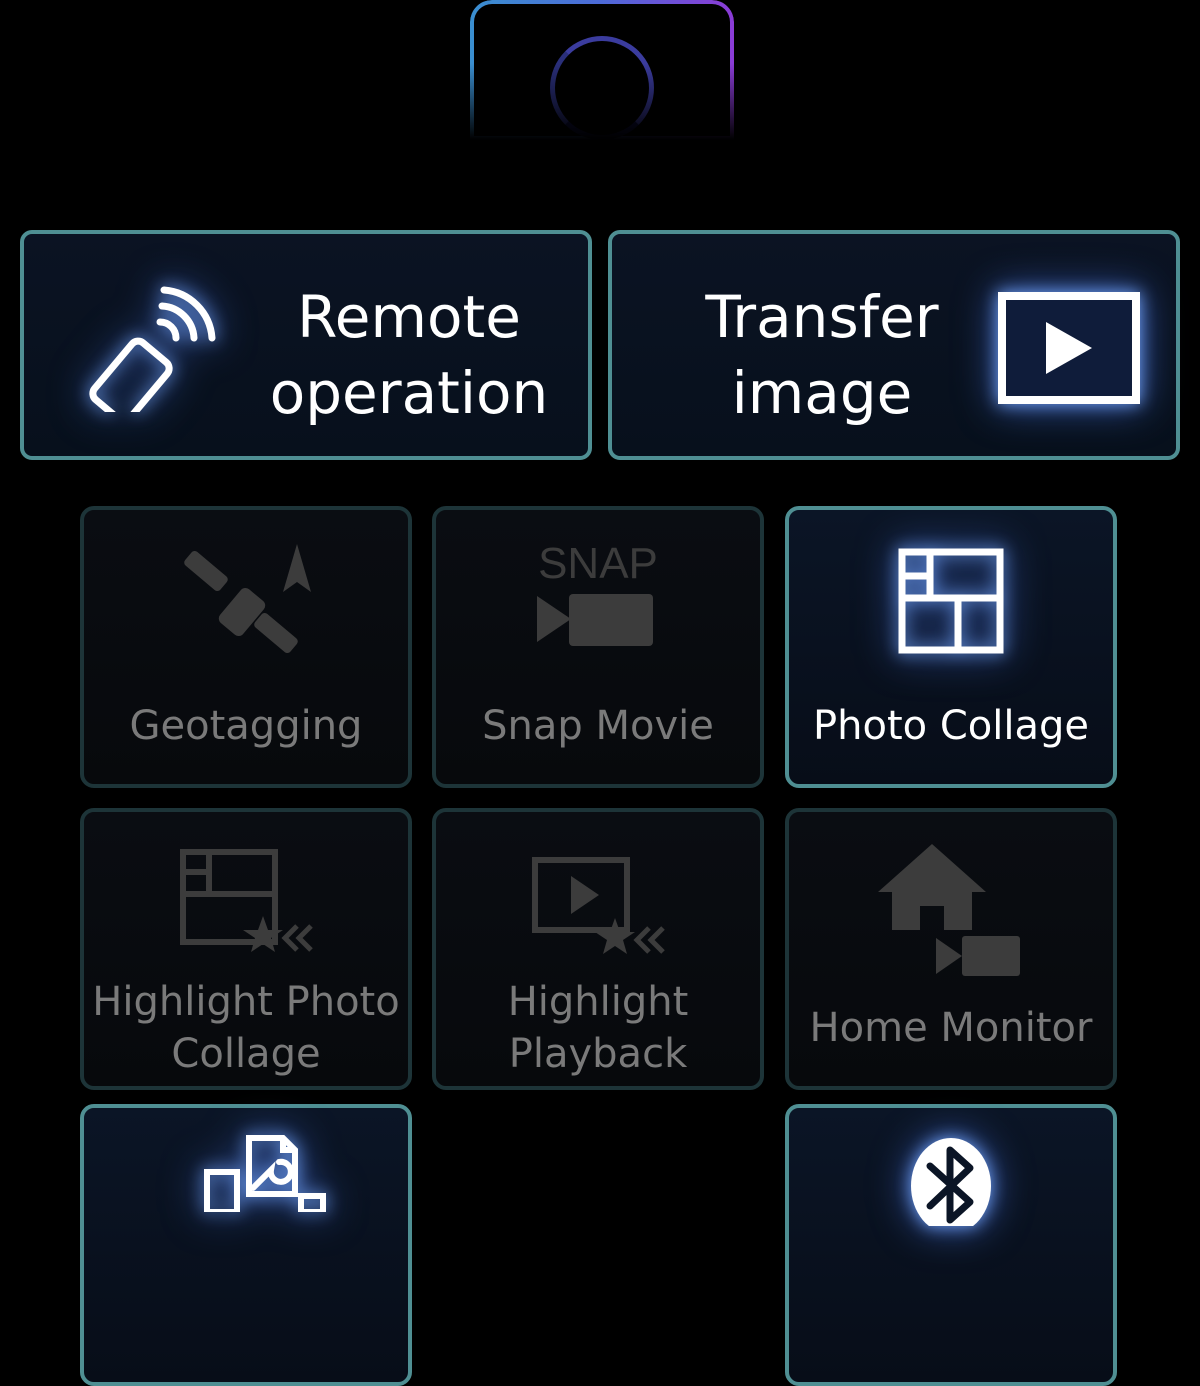 The height and width of the screenshot is (1386, 1200). Describe the element at coordinates (951, 1182) in the screenshot. I see `bluetooth-icon` at that location.